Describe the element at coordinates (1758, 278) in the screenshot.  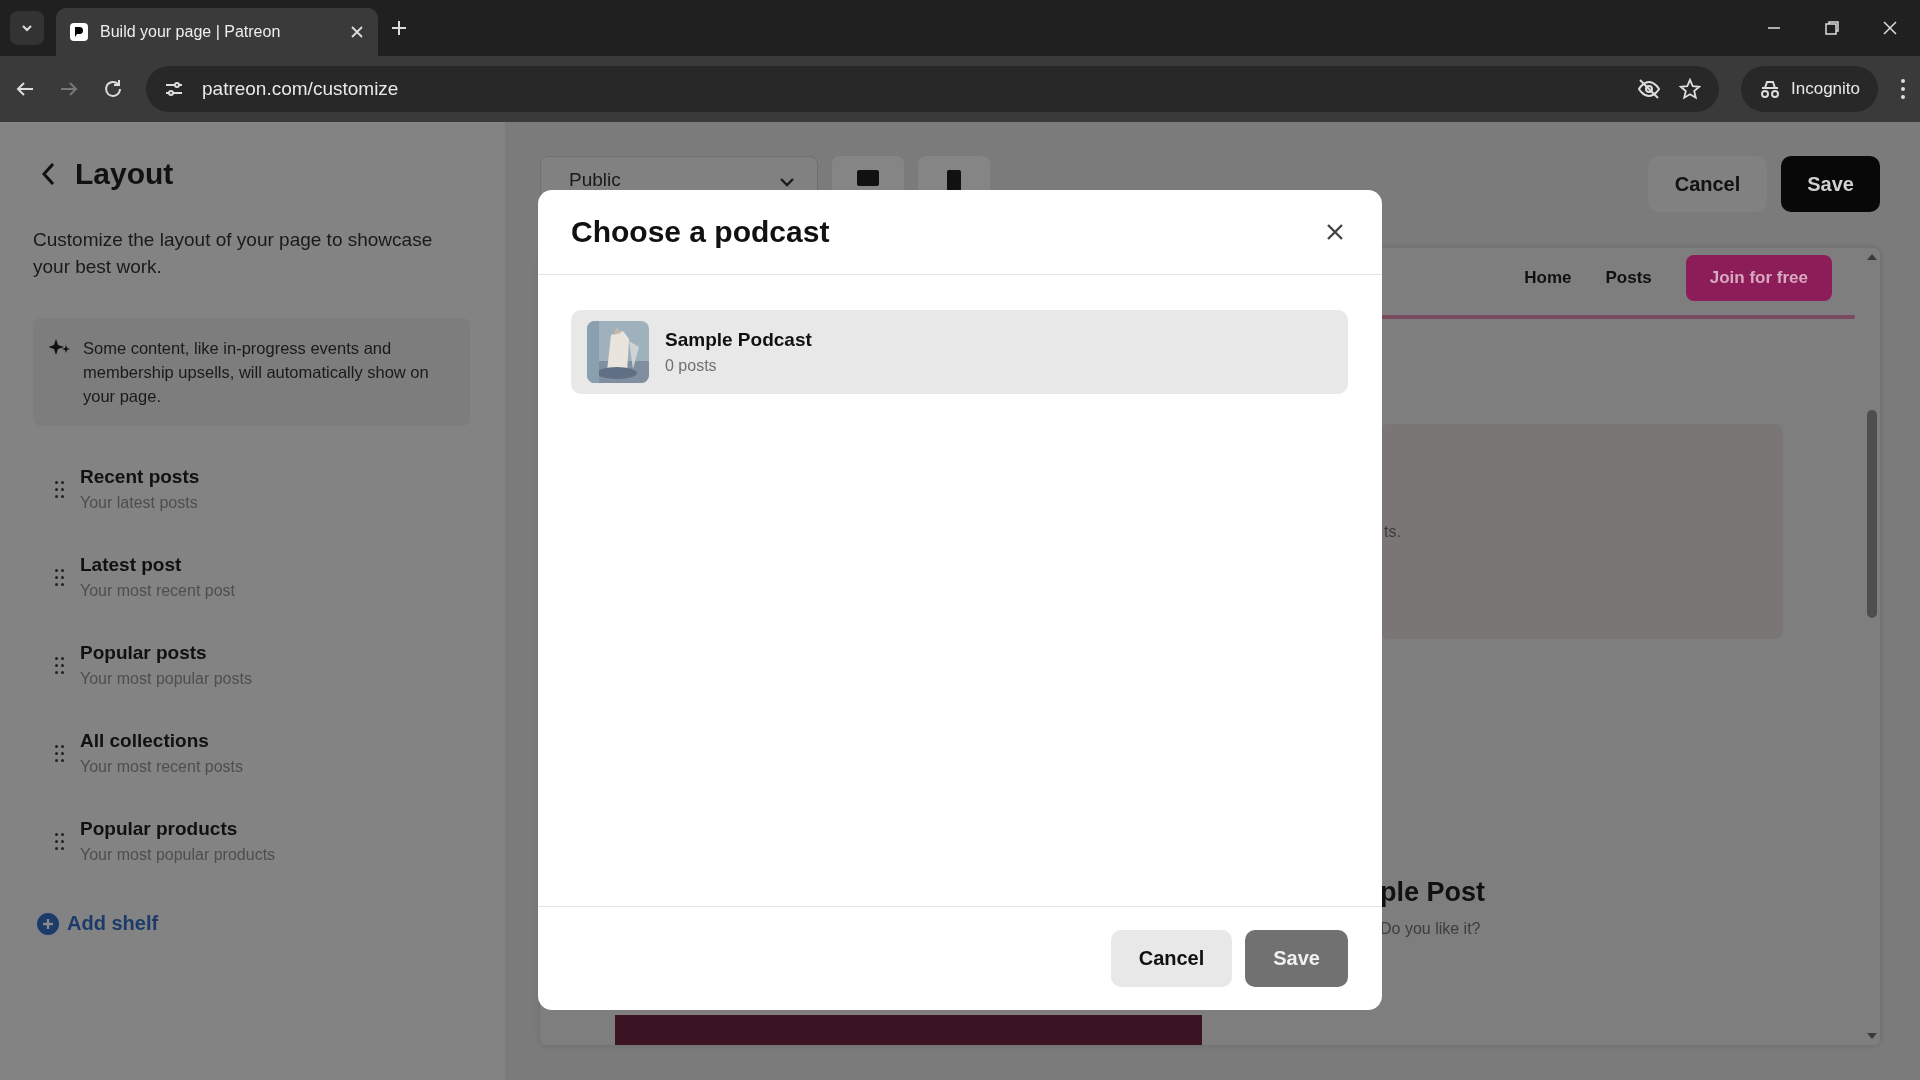
I see `join-button: Join for free` at that location.